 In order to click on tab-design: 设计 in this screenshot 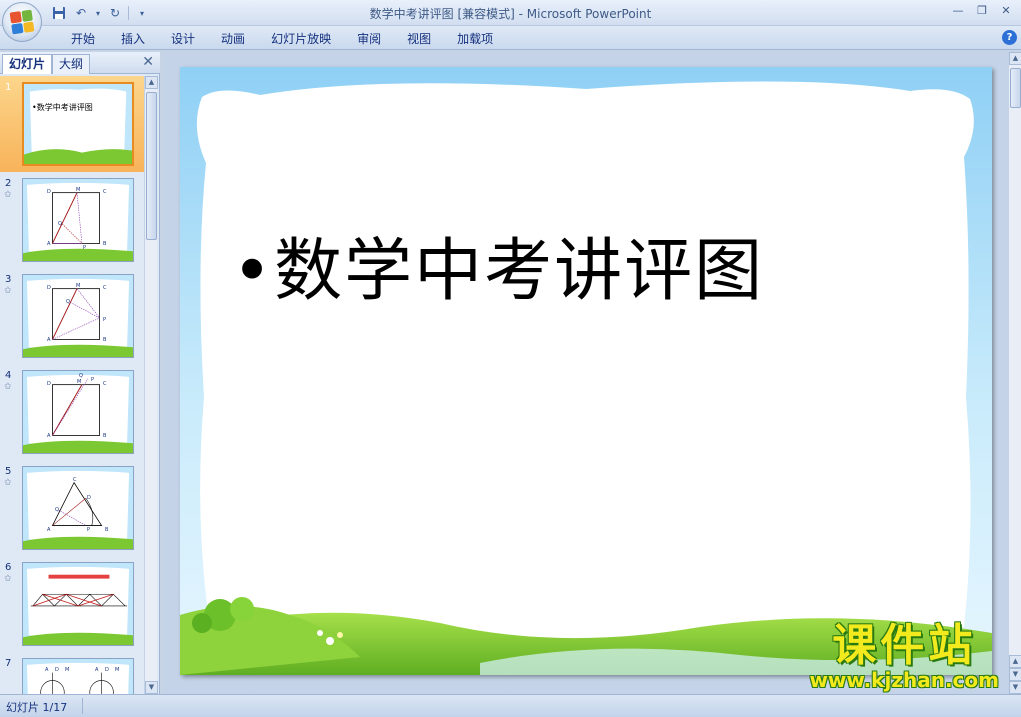, I will do `click(183, 39)`.